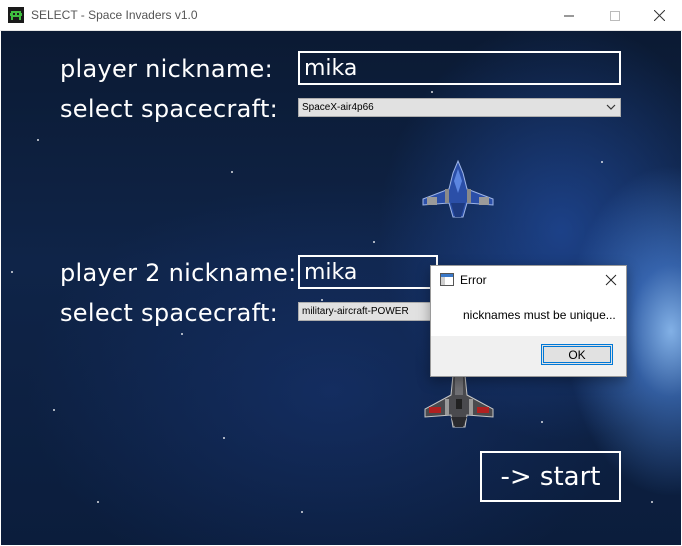 Image resolution: width=682 pixels, height=546 pixels. I want to click on close-button, so click(659, 15).